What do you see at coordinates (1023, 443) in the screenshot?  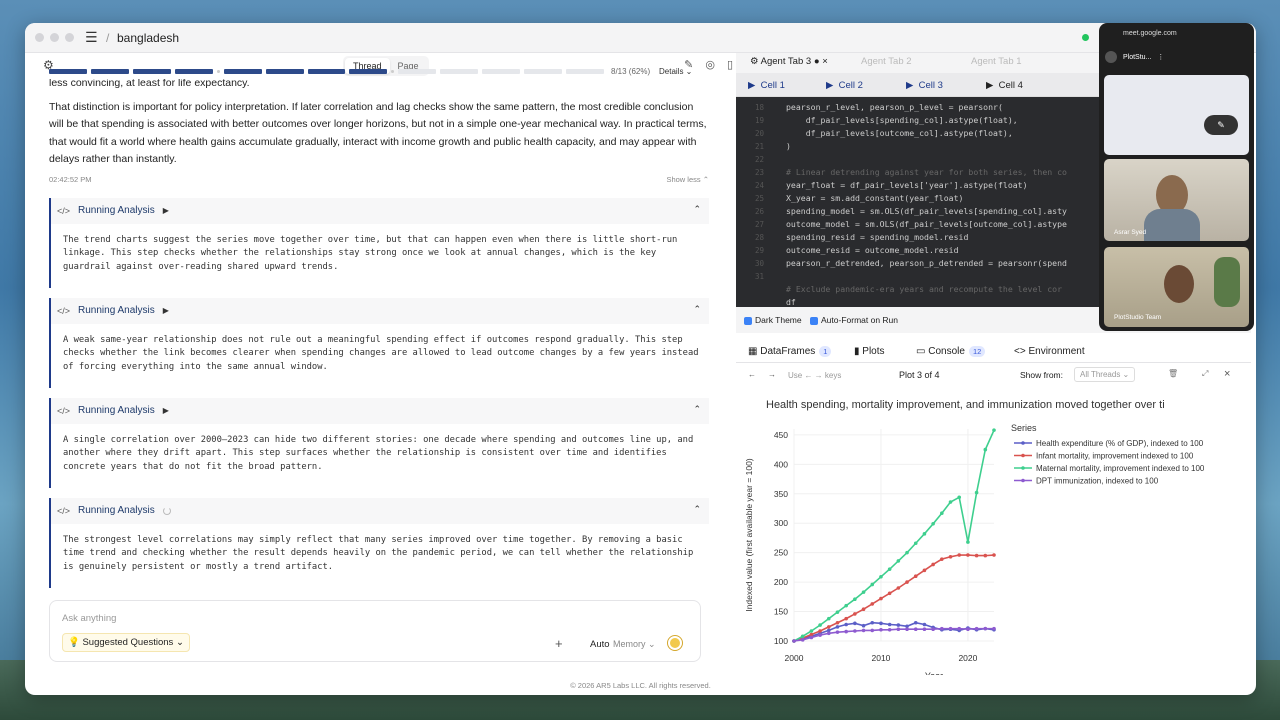 I see `legend-marker` at bounding box center [1023, 443].